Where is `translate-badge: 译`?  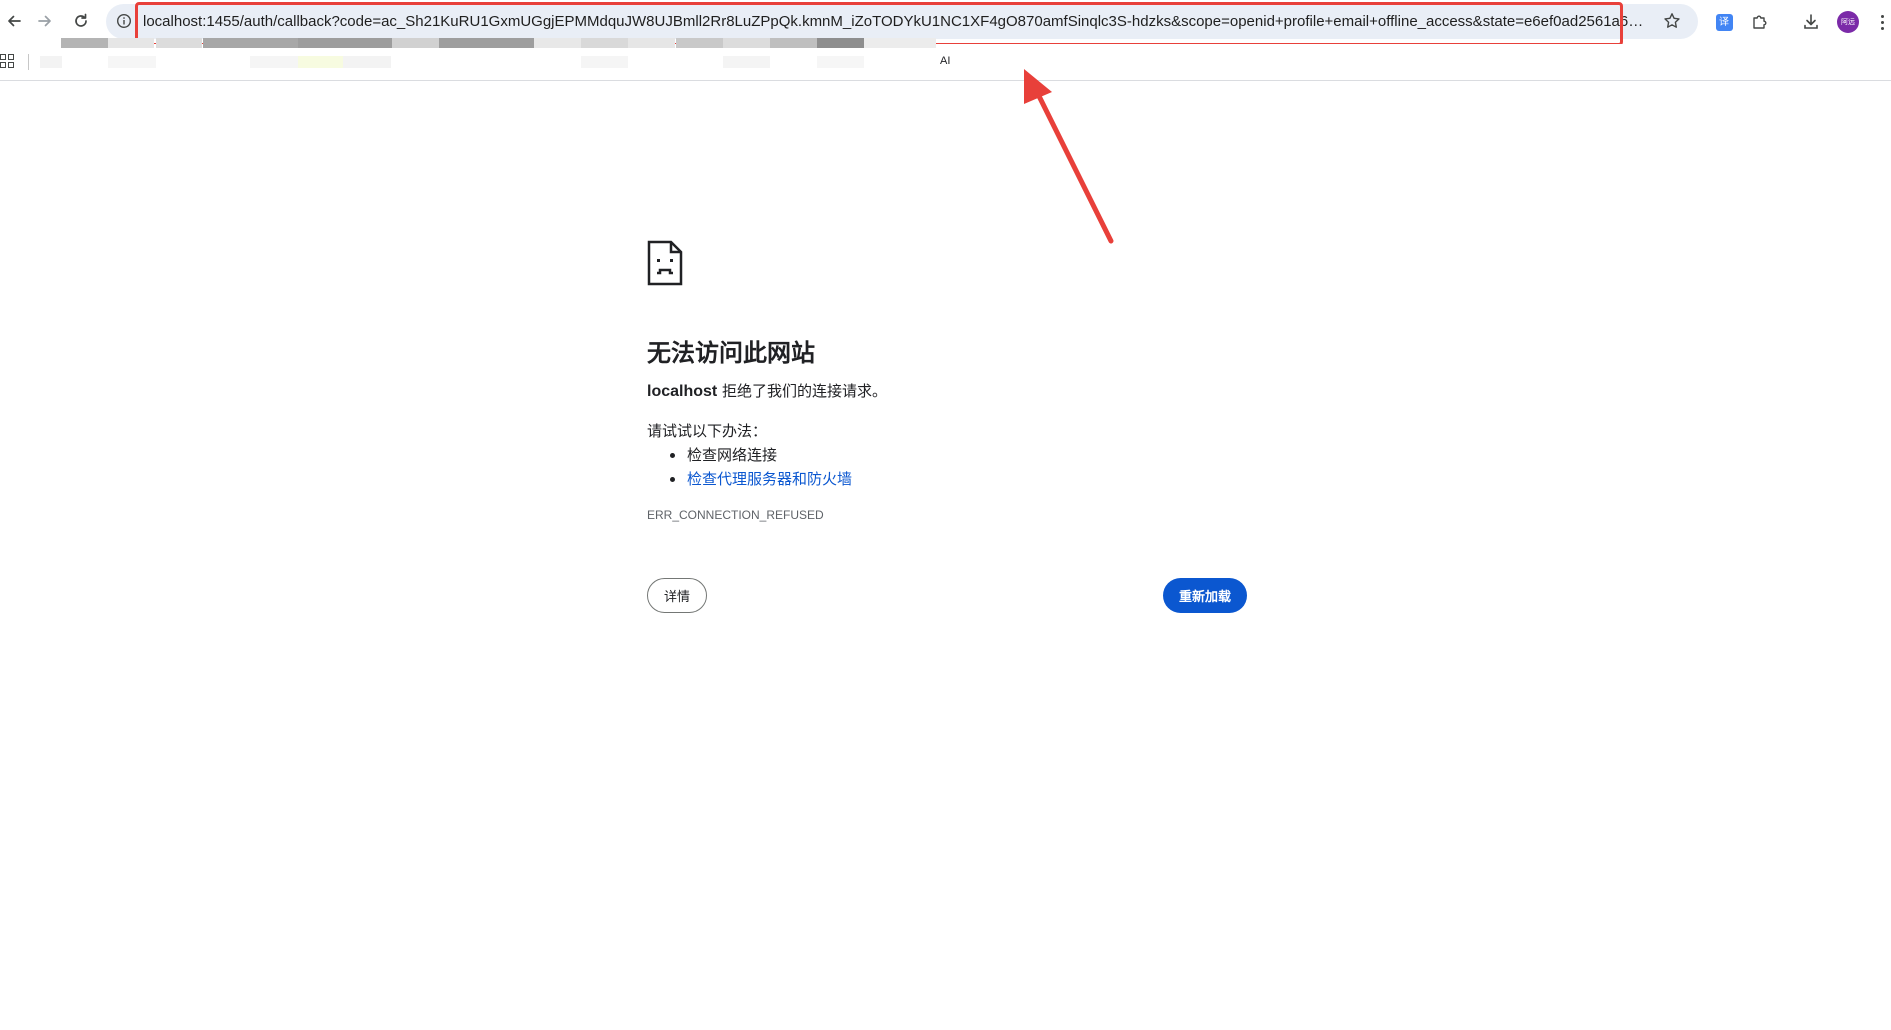
translate-badge: 译 is located at coordinates (1724, 22).